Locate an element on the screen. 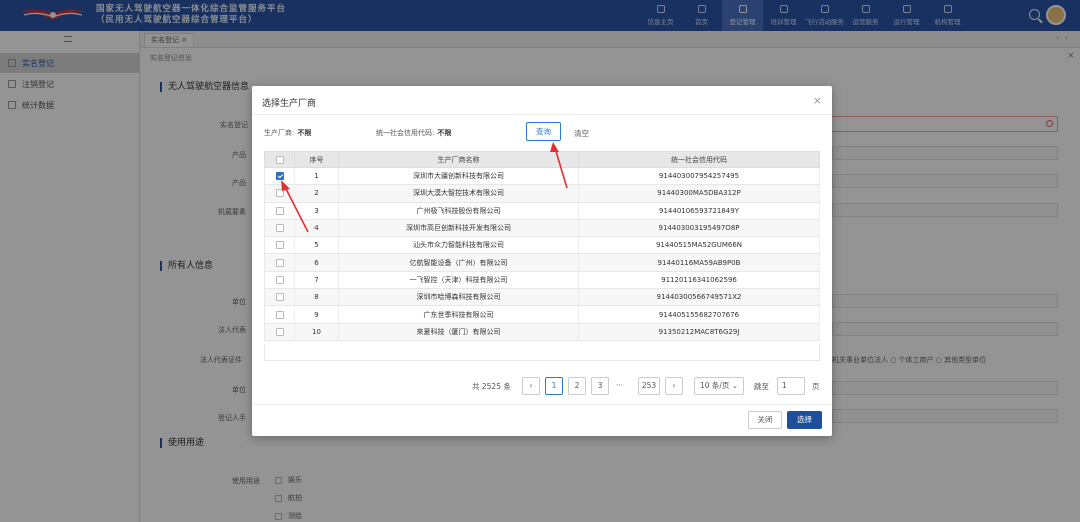 This screenshot has width=1080, height=522. manufacturer-name: 深圳市高巨创新科技开发有限公司 is located at coordinates (458, 228).